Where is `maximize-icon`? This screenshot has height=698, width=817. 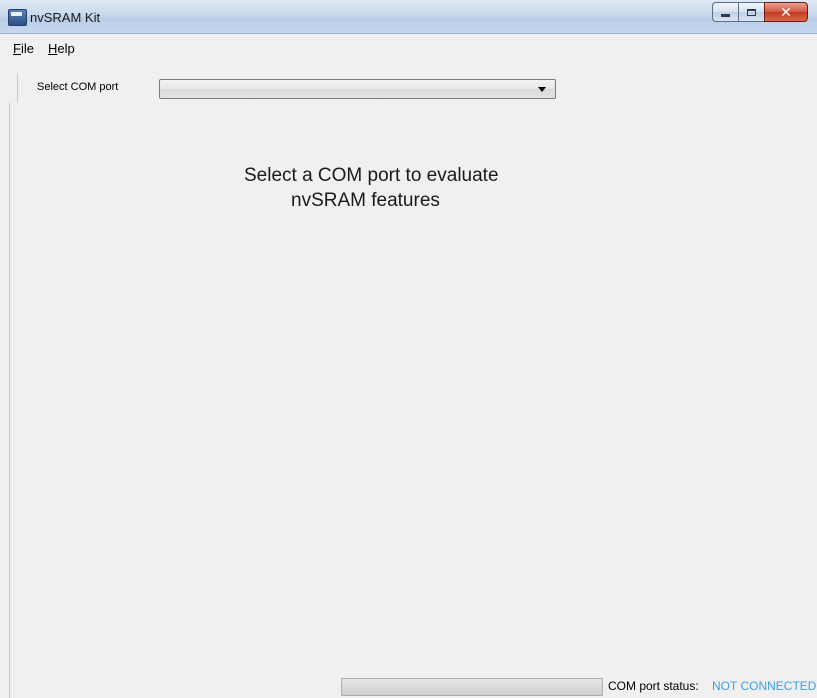 maximize-icon is located at coordinates (751, 12).